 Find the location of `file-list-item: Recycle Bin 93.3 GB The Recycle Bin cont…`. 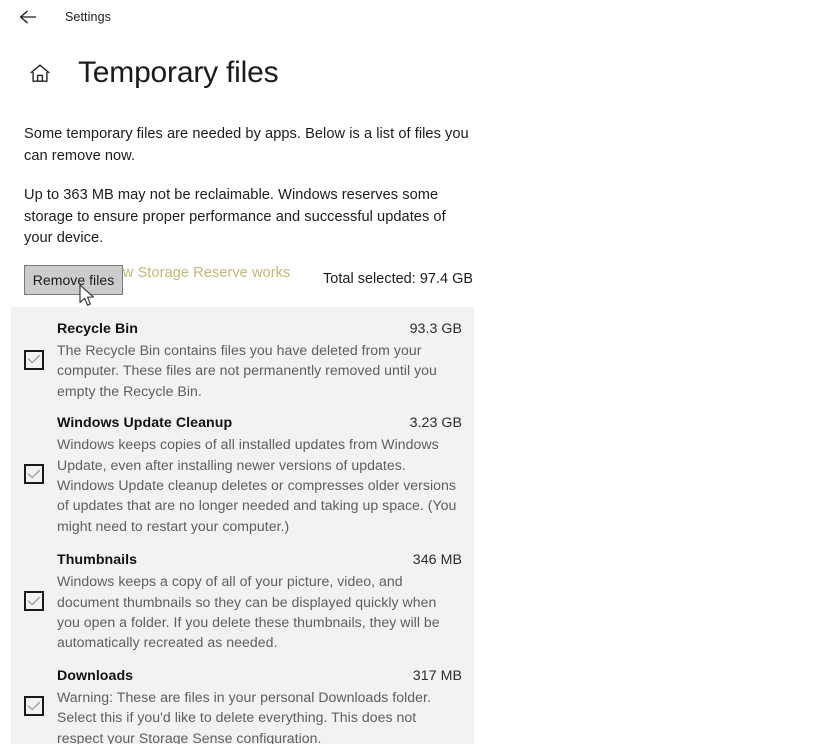

file-list-item: Recycle Bin 93.3 GB The Recycle Bin cont… is located at coordinates (242, 354).